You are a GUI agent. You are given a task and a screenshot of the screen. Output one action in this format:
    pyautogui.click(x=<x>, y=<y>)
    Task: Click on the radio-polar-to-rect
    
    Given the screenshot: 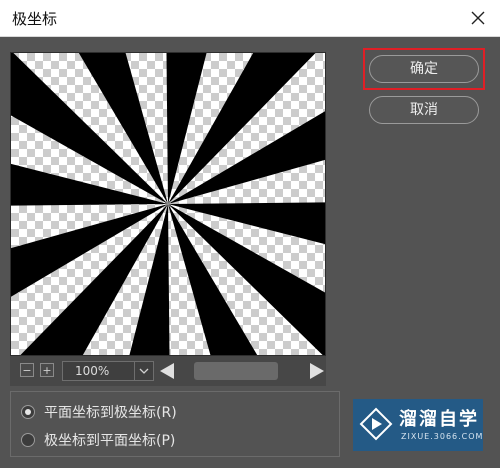 What is the action you would take?
    pyautogui.click(x=28, y=440)
    